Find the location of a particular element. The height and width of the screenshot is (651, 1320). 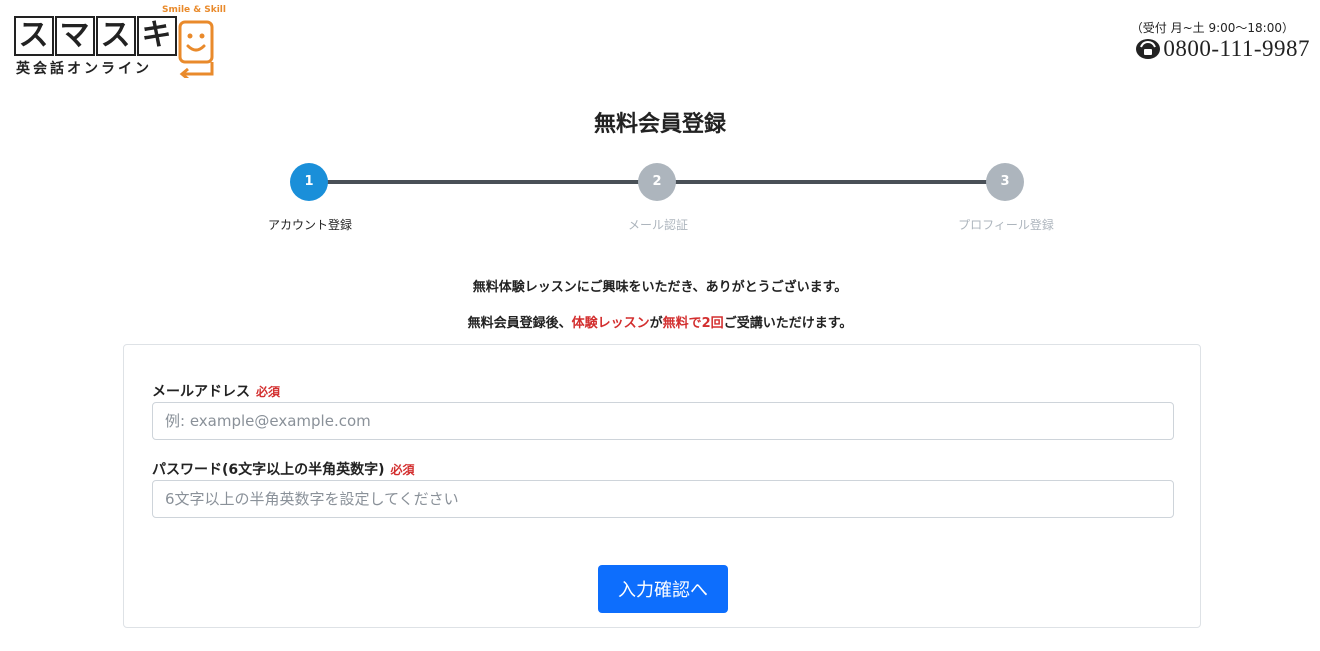

confirm-input-button: 入力確認へ is located at coordinates (663, 589).